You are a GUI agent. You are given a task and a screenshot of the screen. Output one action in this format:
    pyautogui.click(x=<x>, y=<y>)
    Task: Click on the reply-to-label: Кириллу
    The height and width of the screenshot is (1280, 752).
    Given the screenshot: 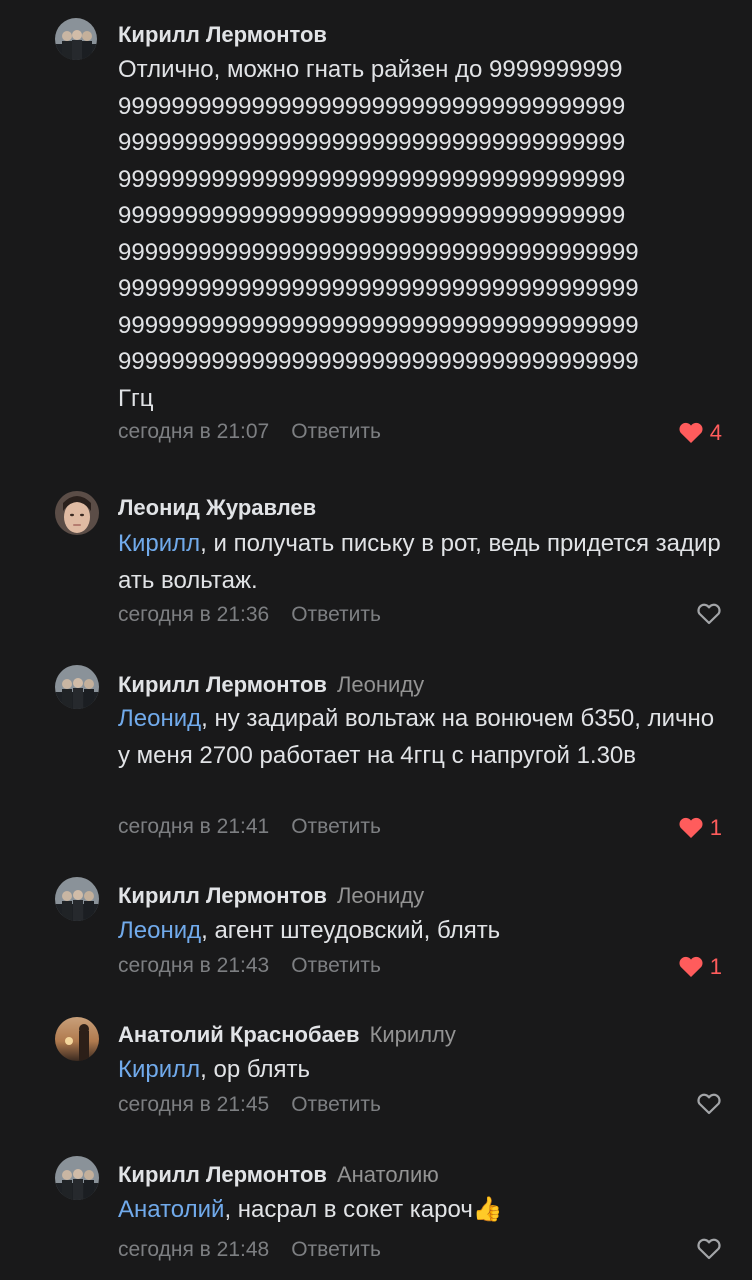 What is the action you would take?
    pyautogui.click(x=413, y=1034)
    